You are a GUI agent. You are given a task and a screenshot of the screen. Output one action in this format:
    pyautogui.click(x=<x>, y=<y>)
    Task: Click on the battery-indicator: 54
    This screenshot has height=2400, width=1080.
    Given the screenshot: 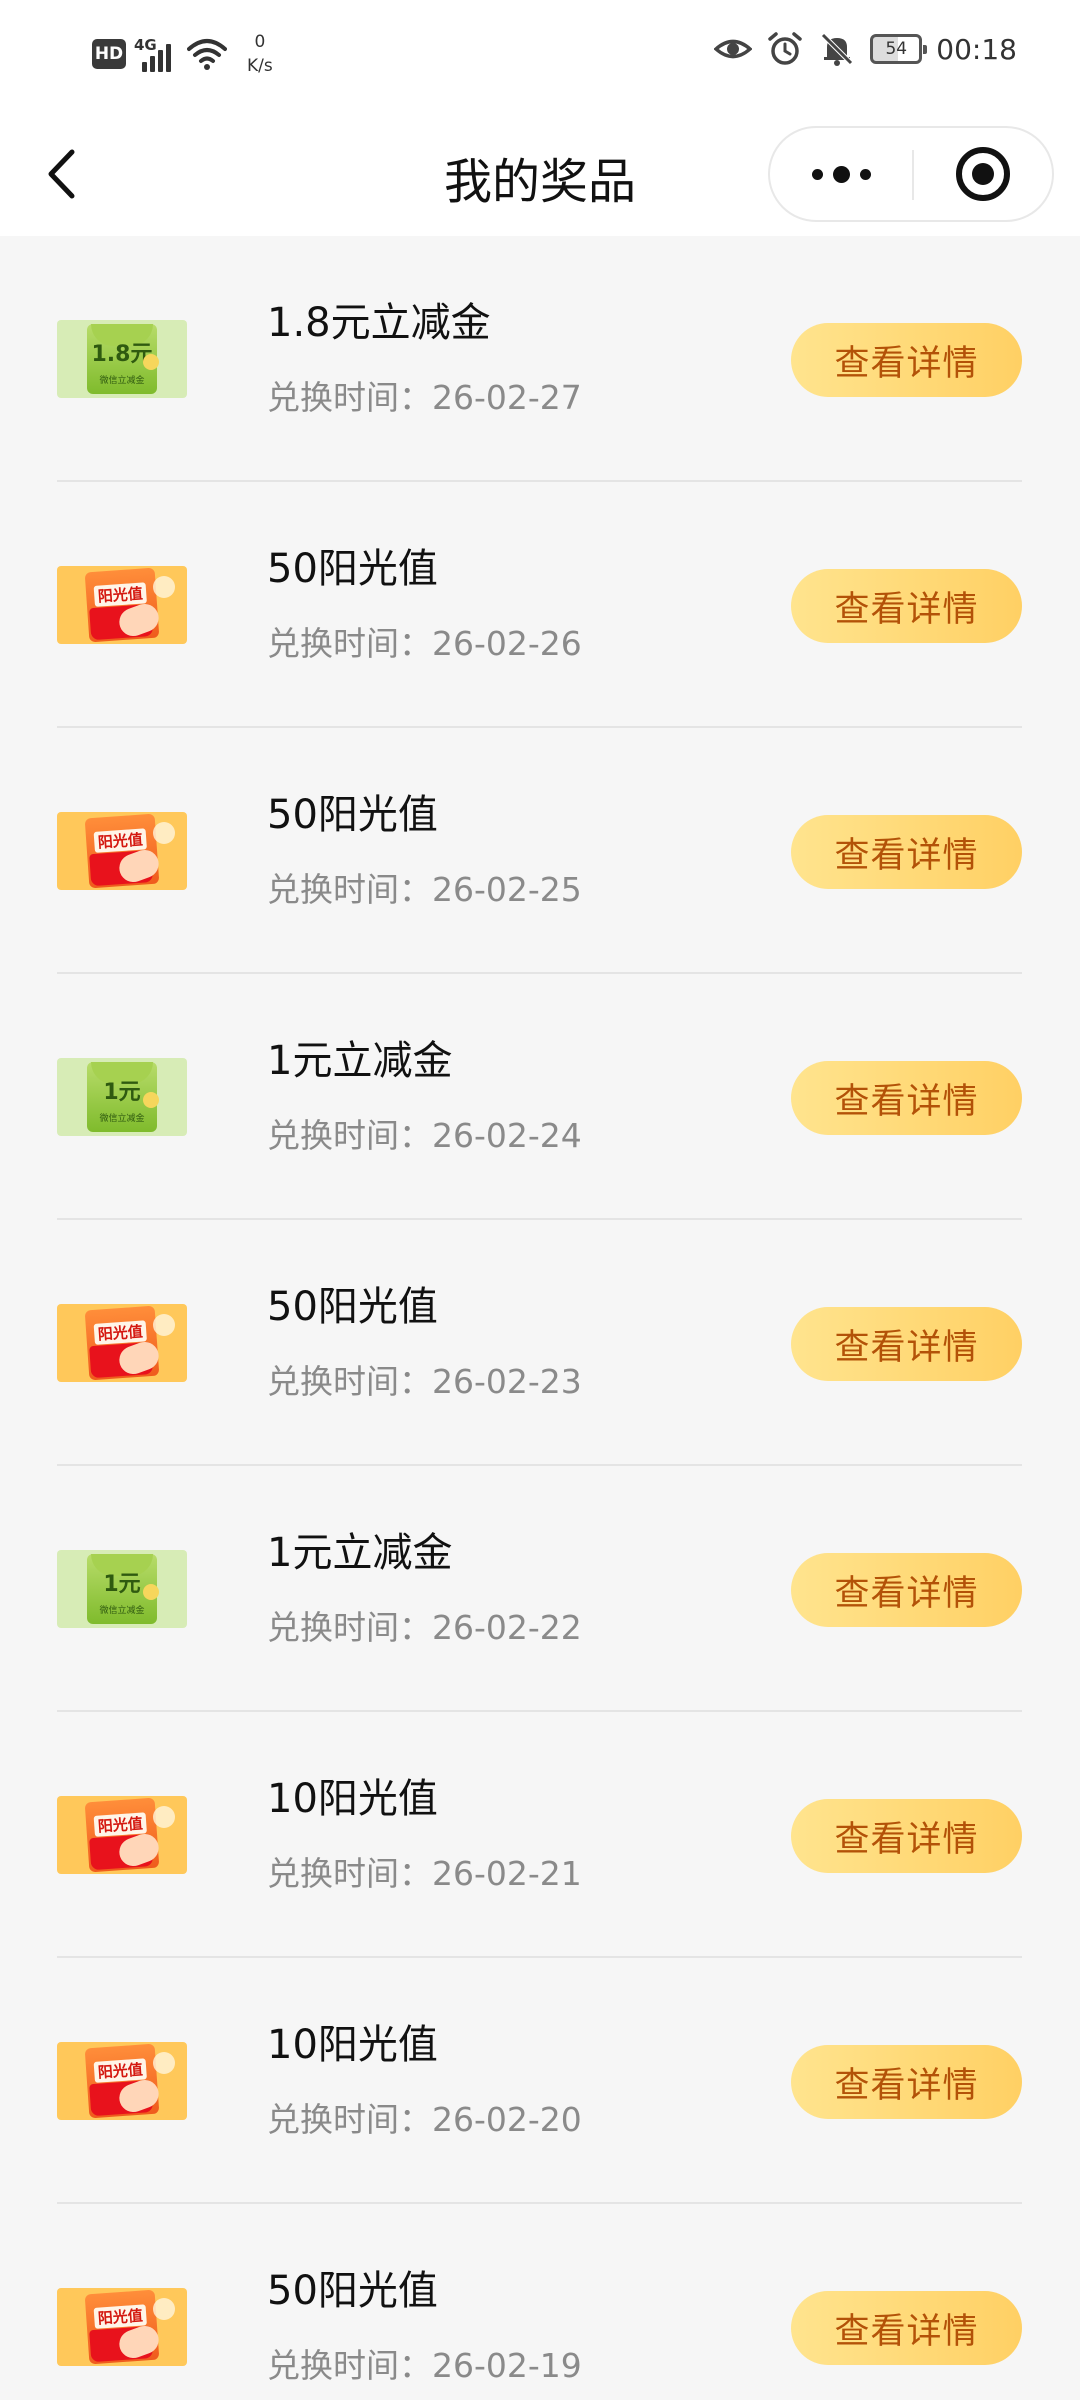 What is the action you would take?
    pyautogui.click(x=899, y=49)
    